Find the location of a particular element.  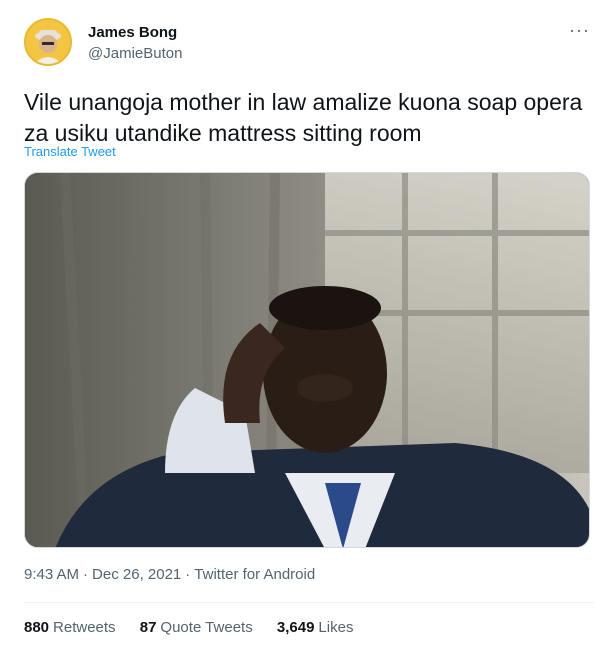

translate-tweet-link: Translate Tweet is located at coordinates (70, 151).